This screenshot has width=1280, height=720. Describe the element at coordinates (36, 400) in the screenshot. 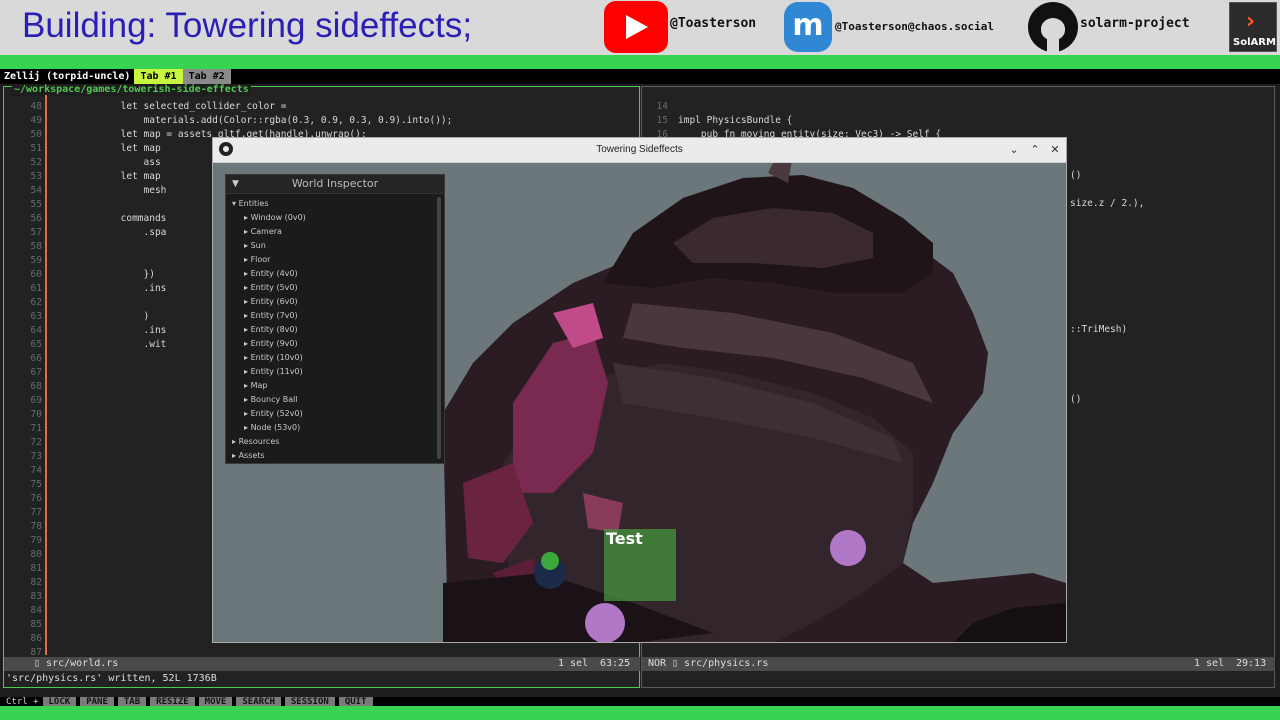

I see `line-number: 69` at that location.